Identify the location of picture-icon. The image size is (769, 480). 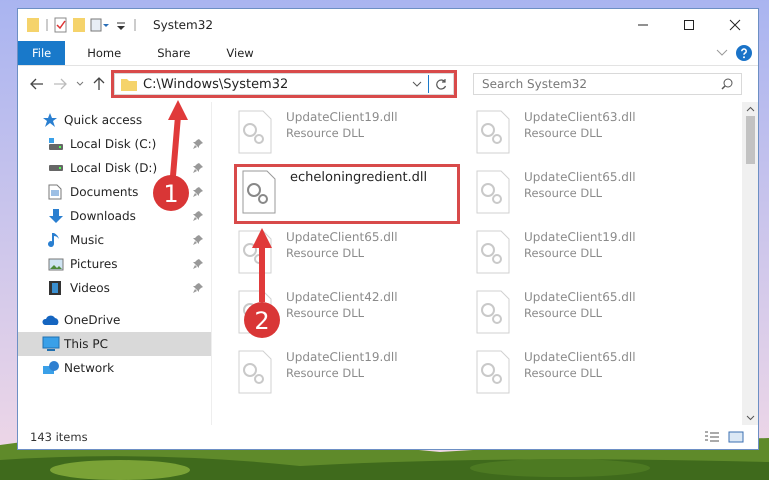
(56, 264).